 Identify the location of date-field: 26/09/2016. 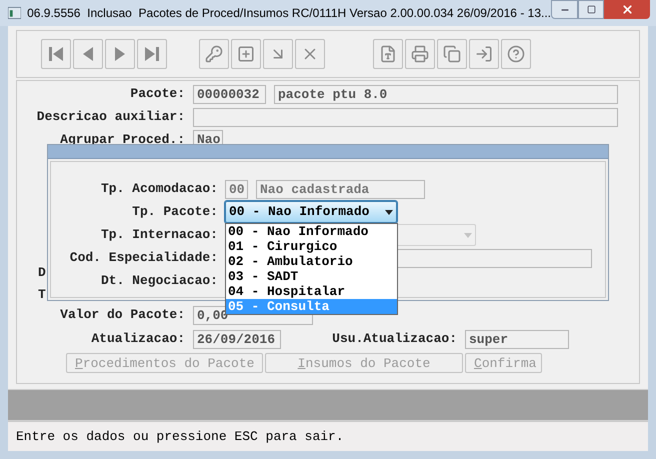
(237, 339).